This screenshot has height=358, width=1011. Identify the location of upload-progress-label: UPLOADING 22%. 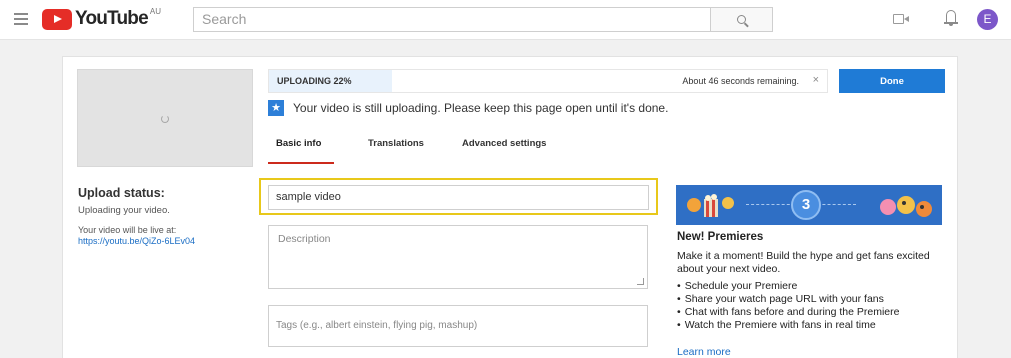
(314, 81).